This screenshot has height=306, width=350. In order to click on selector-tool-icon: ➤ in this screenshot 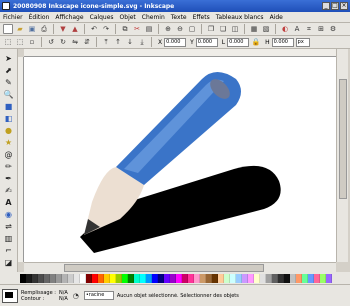, I will do `click(8, 58)`.